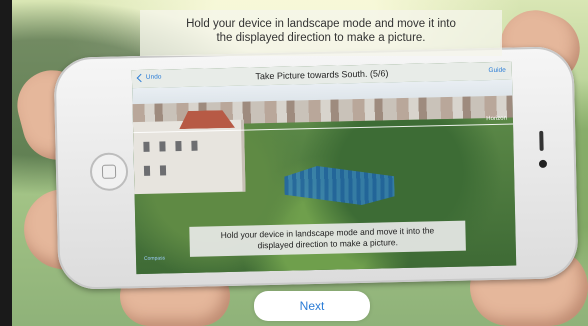  I want to click on compass-label: Compass, so click(154, 258).